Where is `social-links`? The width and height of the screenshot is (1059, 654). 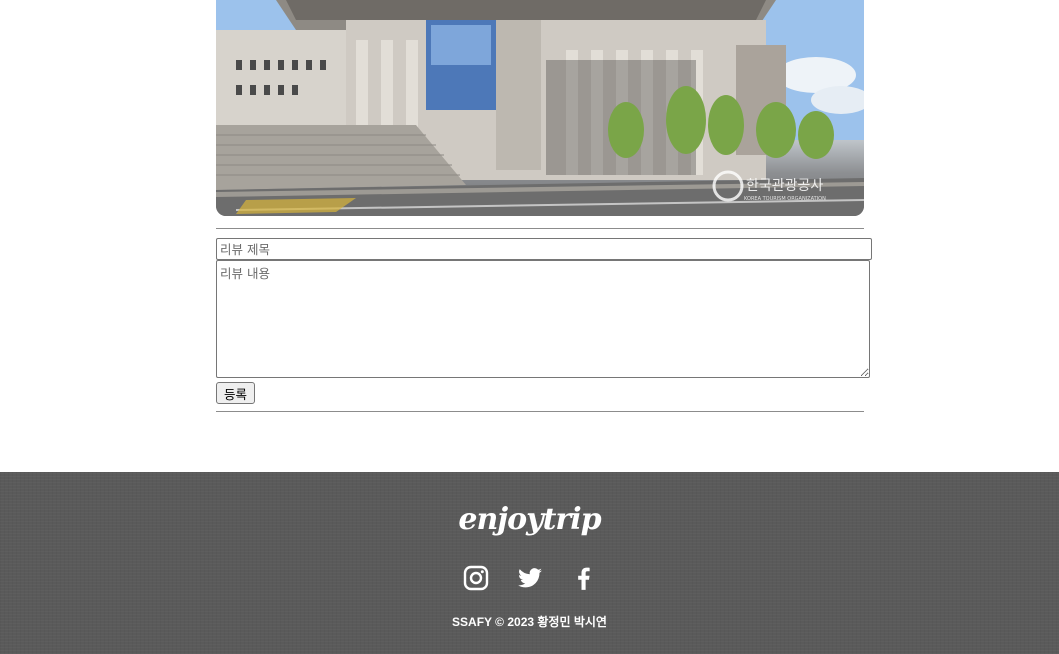 social-links is located at coordinates (529, 578).